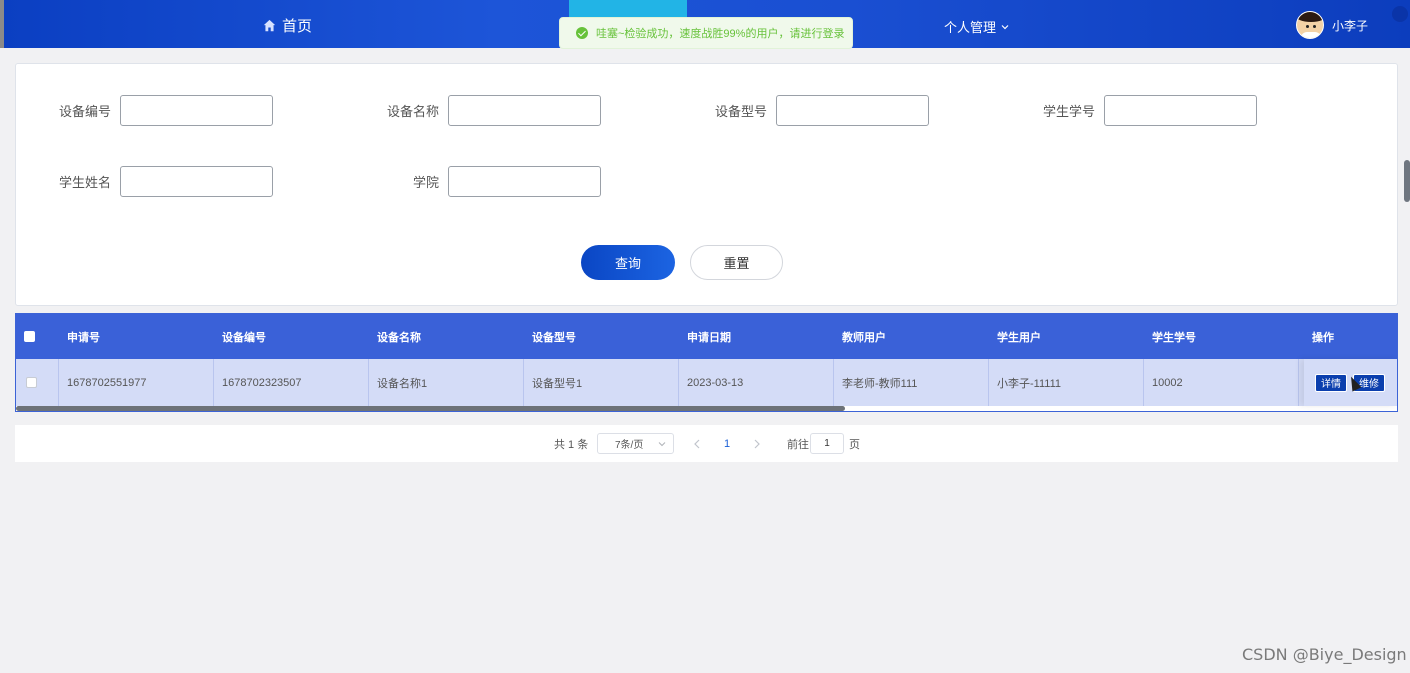 This screenshot has height=673, width=1410. Describe the element at coordinates (582, 33) in the screenshot. I see `check-circle-icon` at that location.